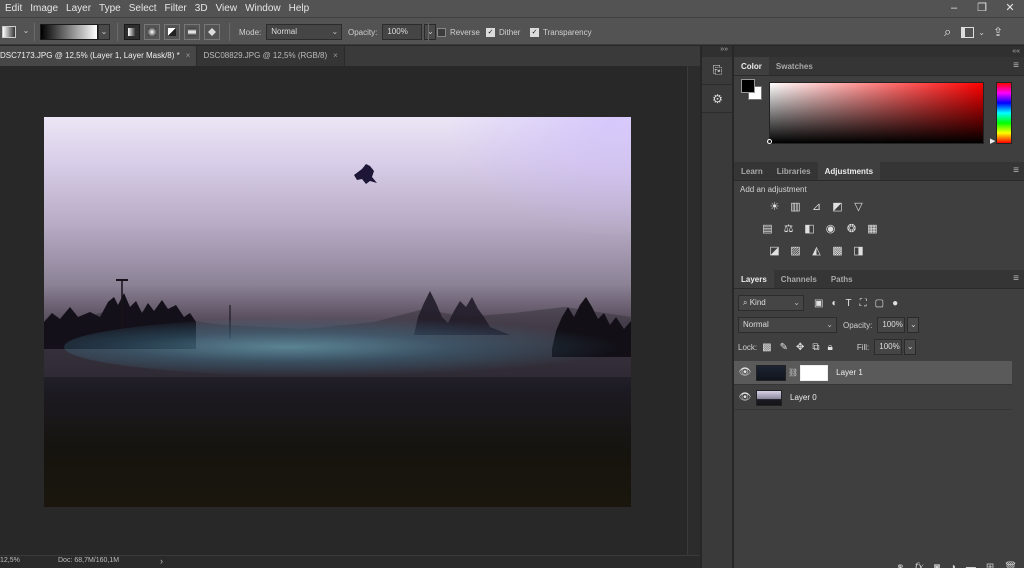 This screenshot has width=1024, height=568. Describe the element at coordinates (803, 397) in the screenshot. I see `layer-name: Layer 0` at that location.